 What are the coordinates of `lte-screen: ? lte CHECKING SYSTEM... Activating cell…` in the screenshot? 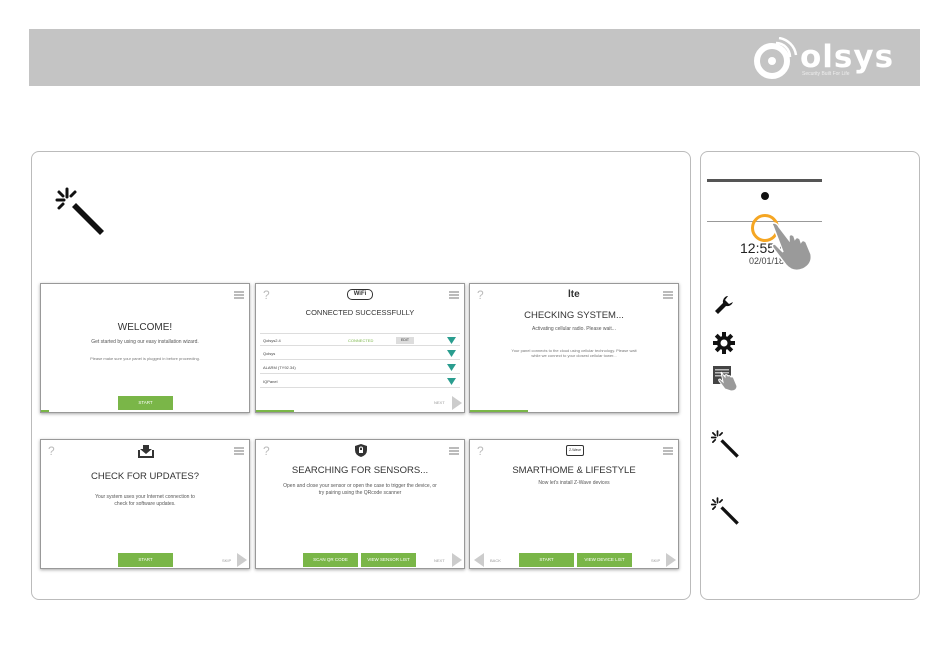 It's located at (574, 348).